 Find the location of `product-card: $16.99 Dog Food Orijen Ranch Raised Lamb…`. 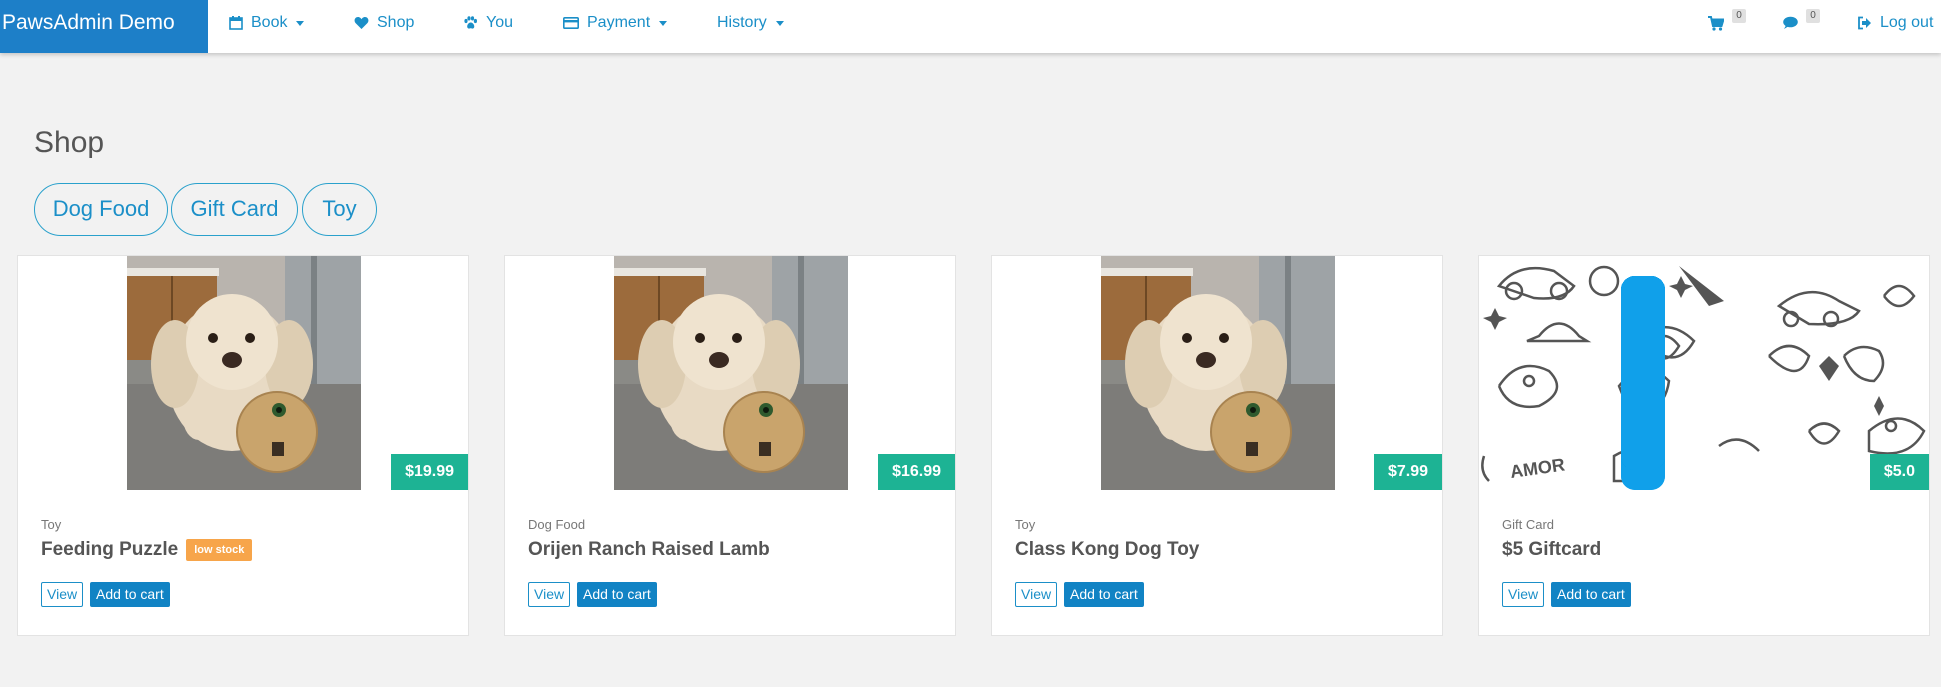

product-card: $16.99 Dog Food Orijen Ranch Raised Lamb… is located at coordinates (730, 445).